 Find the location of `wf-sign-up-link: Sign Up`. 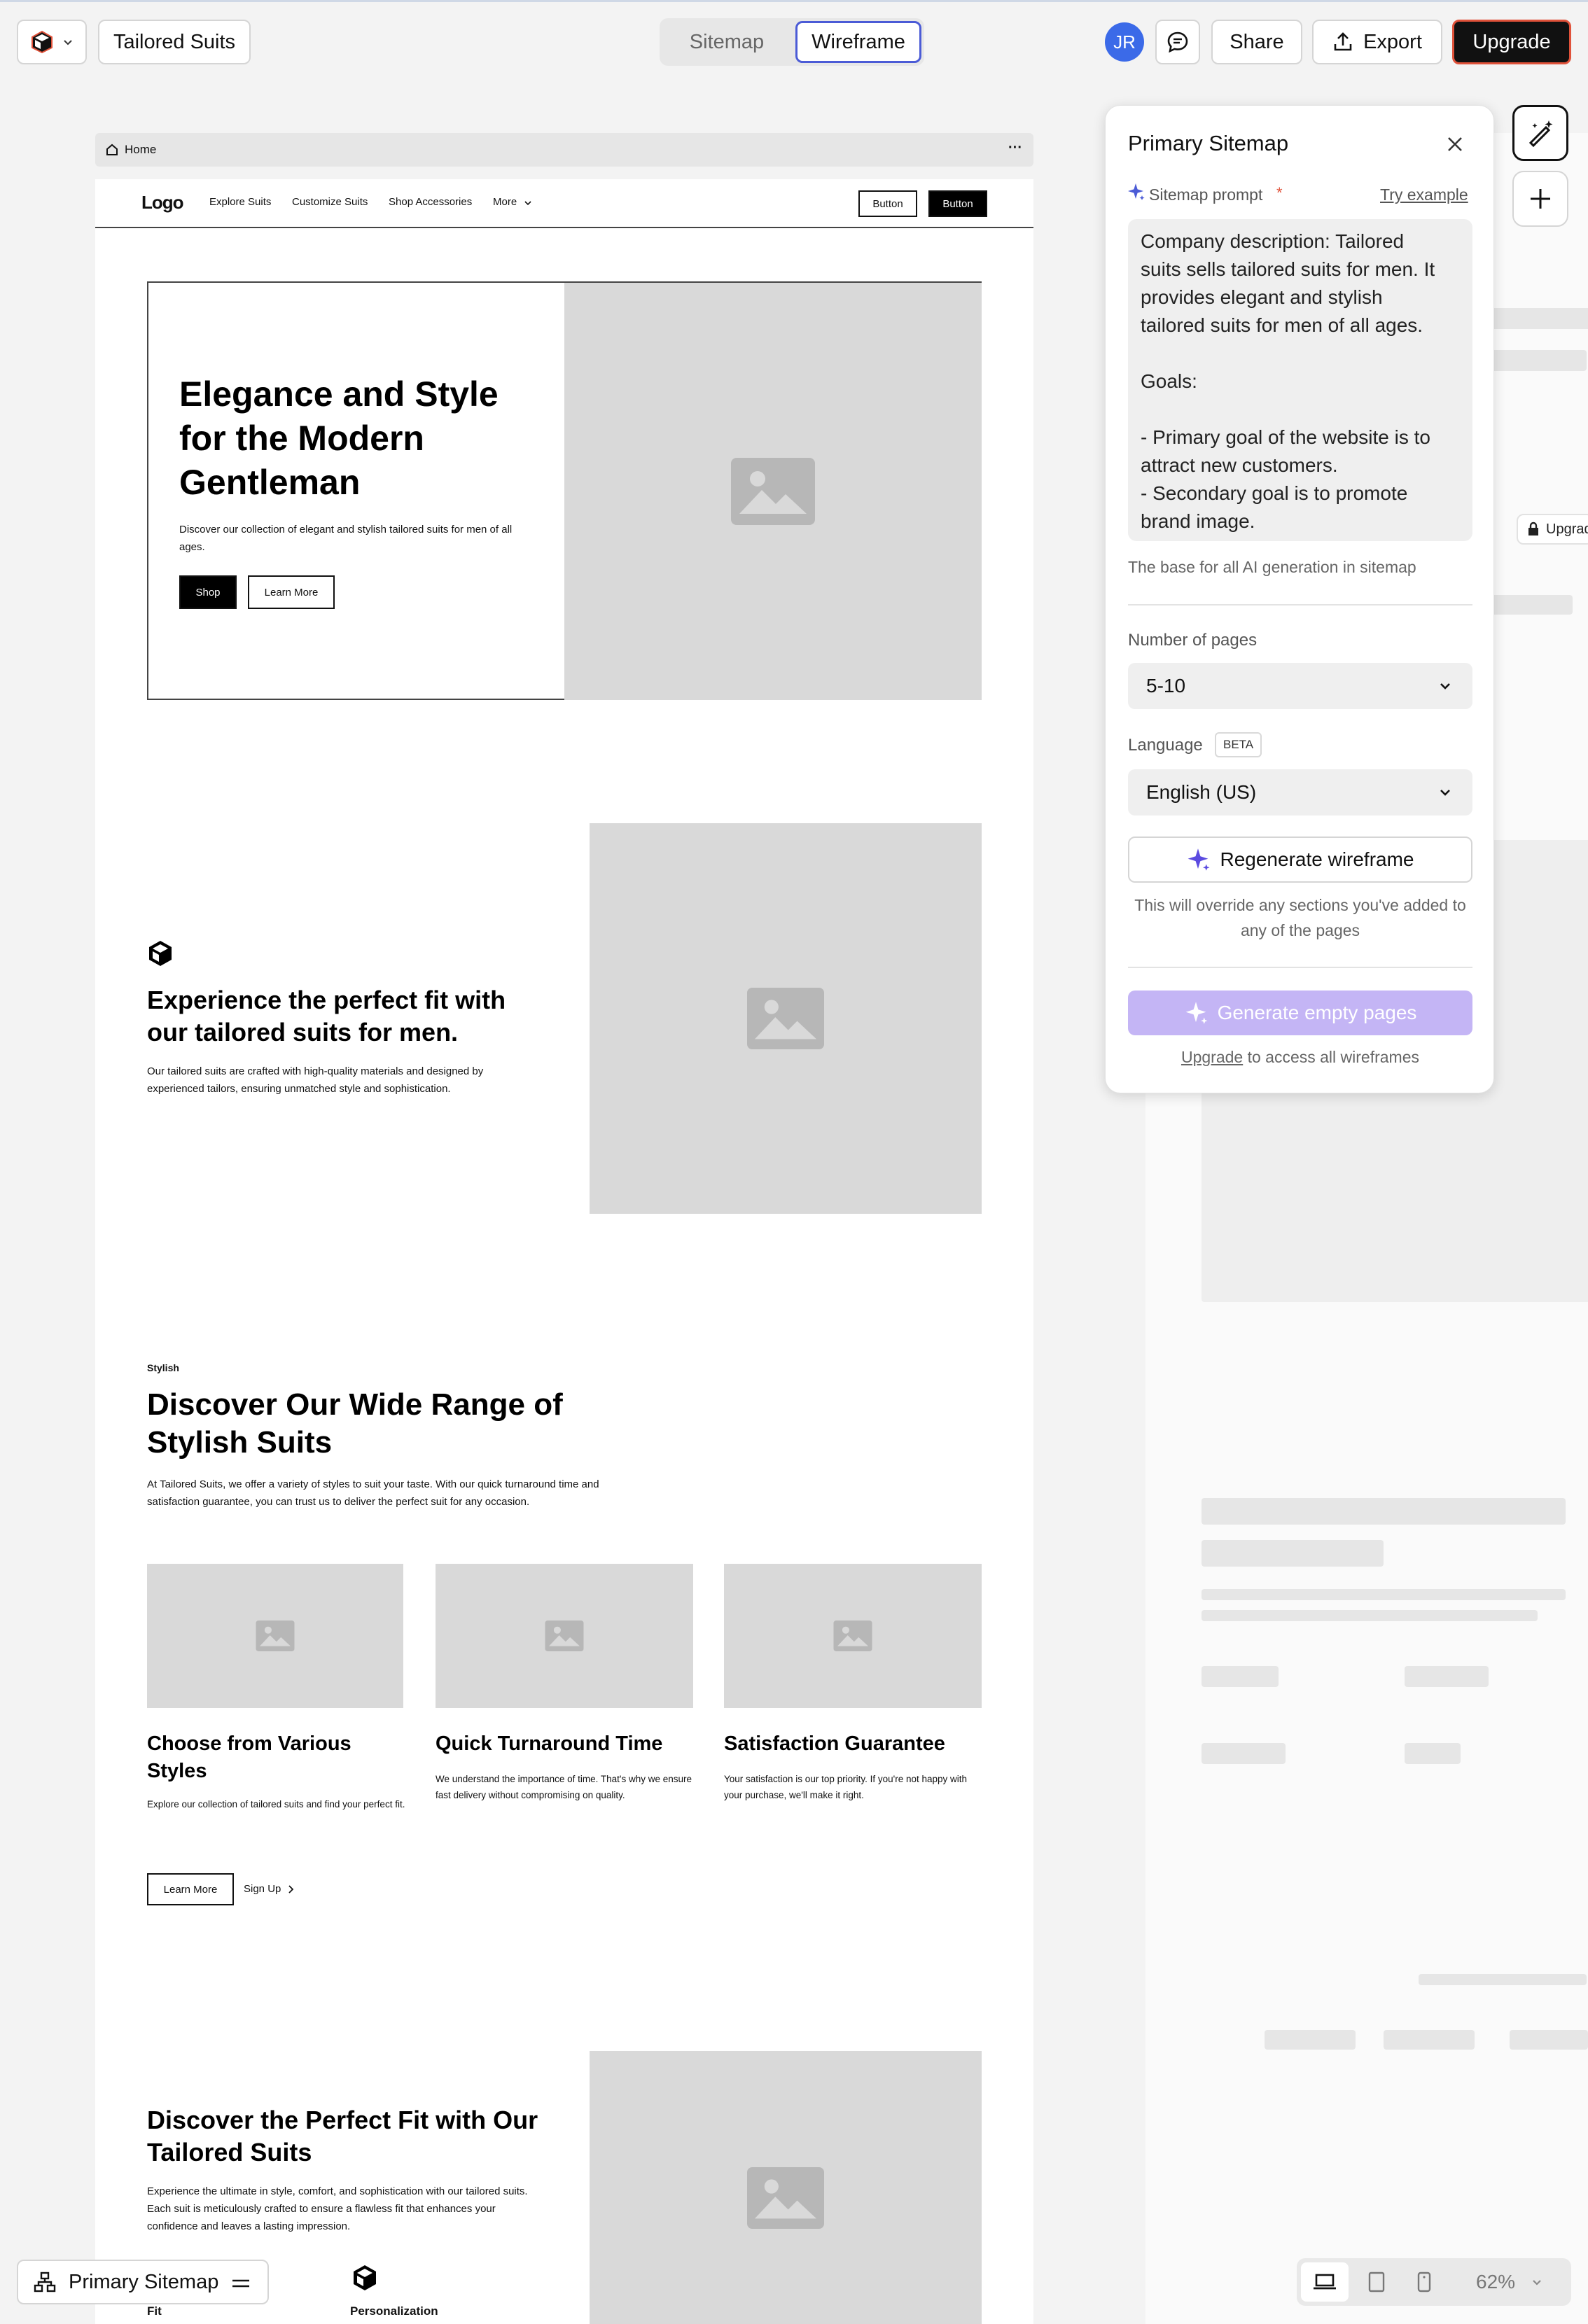

wf-sign-up-link: Sign Up is located at coordinates (263, 1889).